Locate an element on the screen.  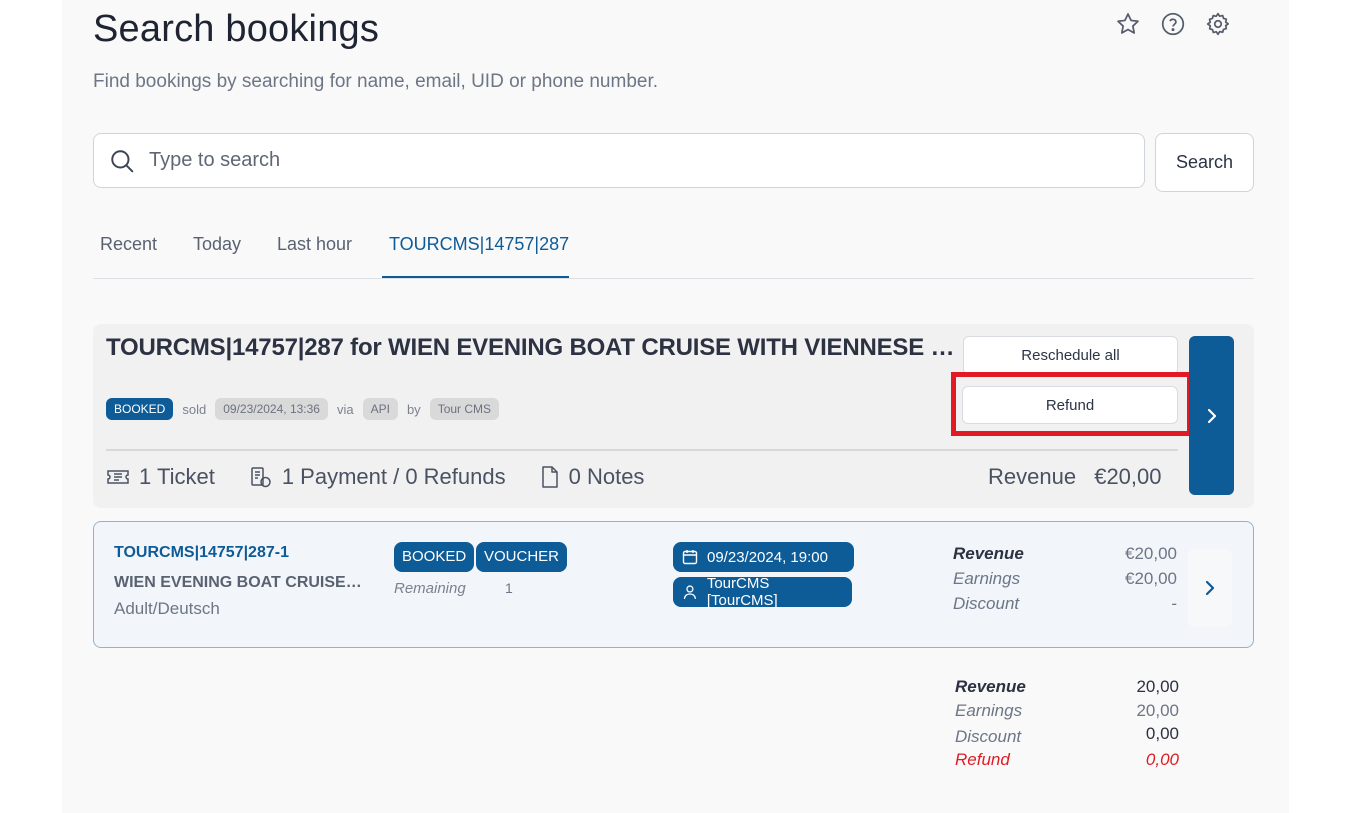
total-discount-value: 0,00 is located at coordinates (1162, 733).